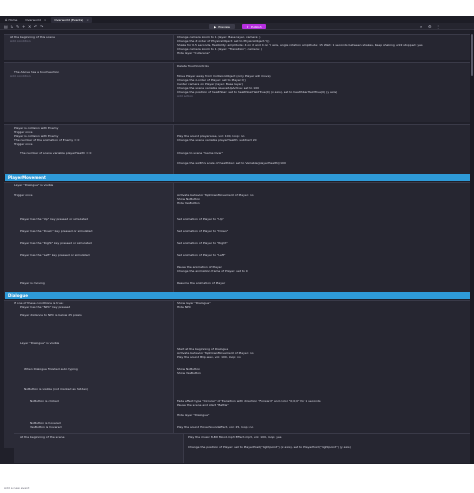 The height and width of the screenshot is (493, 474). Describe the element at coordinates (237, 19) in the screenshot. I see `tab-bar: ⌂ Home Overworld × Overworld (Events) ×` at that location.